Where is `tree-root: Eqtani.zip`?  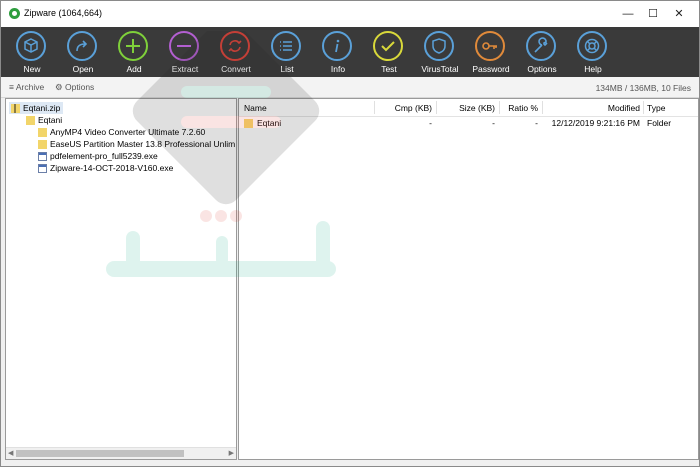
tree-root: Eqtani.zip is located at coordinates (36, 108).